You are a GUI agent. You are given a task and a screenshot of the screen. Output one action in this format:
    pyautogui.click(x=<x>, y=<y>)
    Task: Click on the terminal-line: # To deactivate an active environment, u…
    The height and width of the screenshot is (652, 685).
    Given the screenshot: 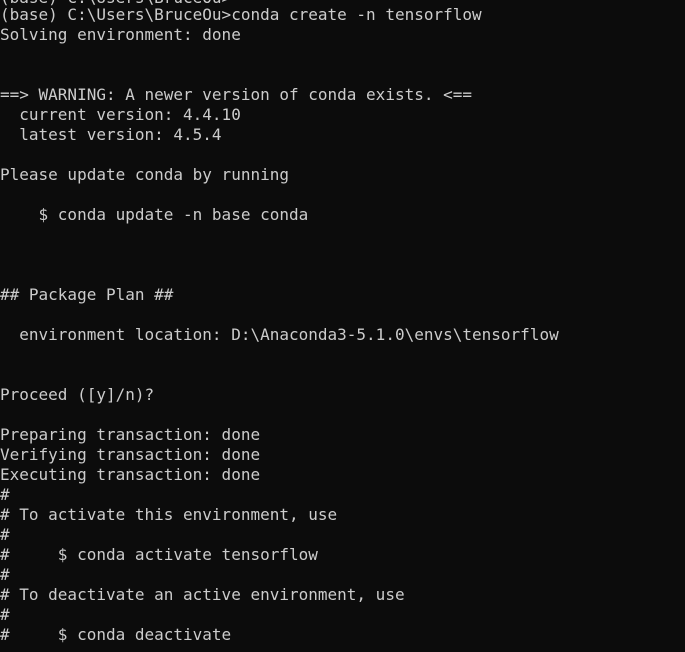 What is the action you would take?
    pyautogui.click(x=202, y=594)
    